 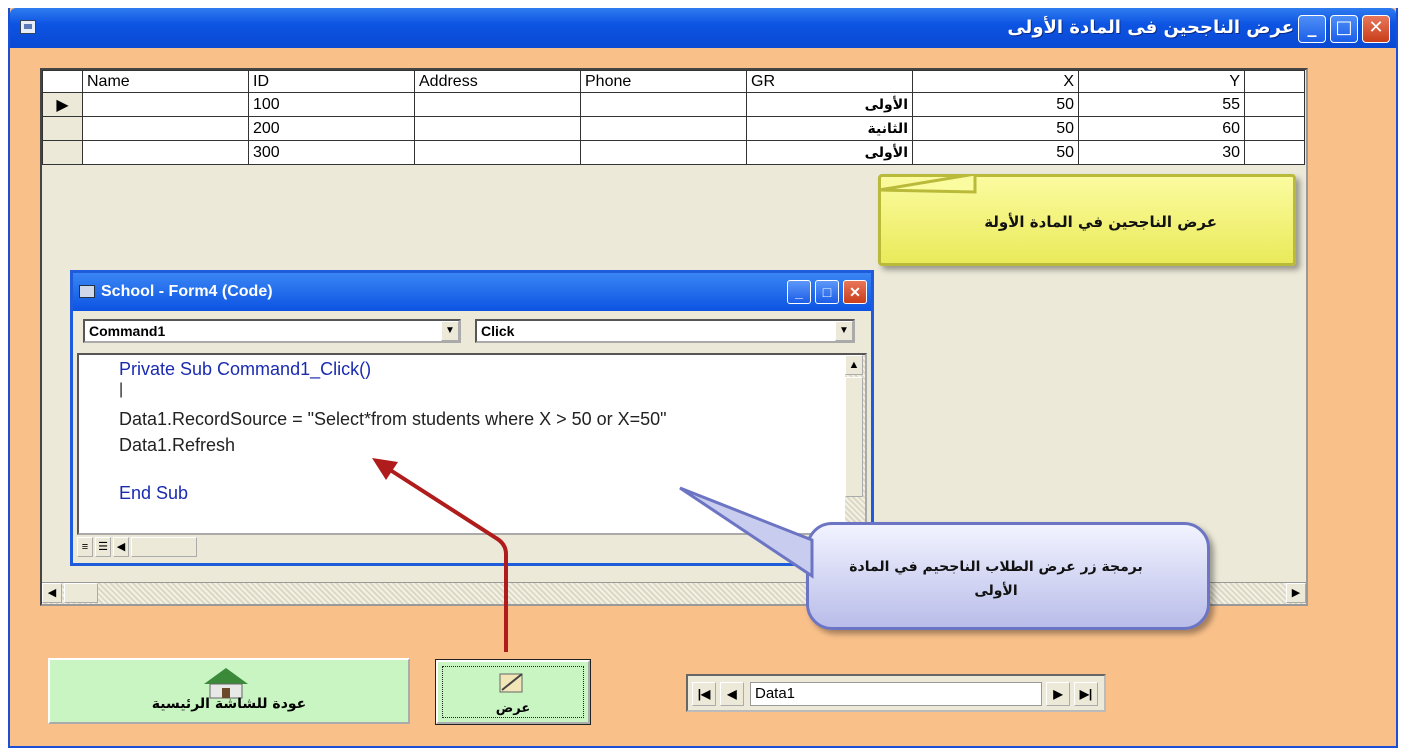 I want to click on column-header-id: ID, so click(x=331, y=81).